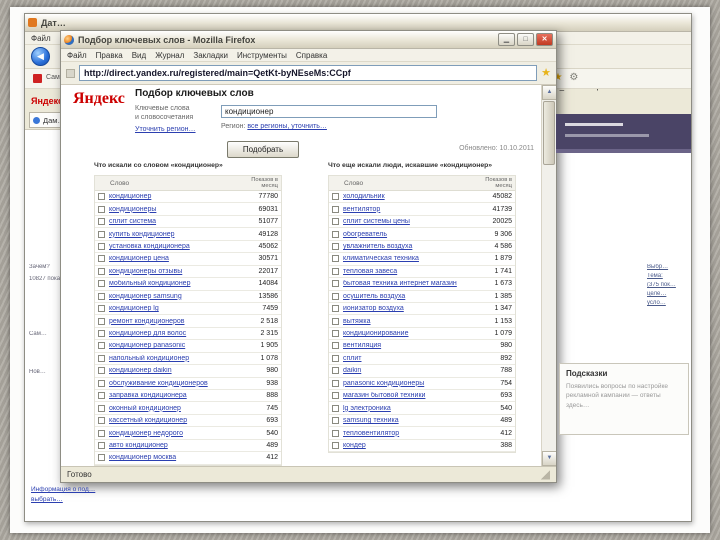 The image size is (720, 540). Describe the element at coordinates (169, 55) in the screenshot. I see `menu-item: Журнал` at that location.